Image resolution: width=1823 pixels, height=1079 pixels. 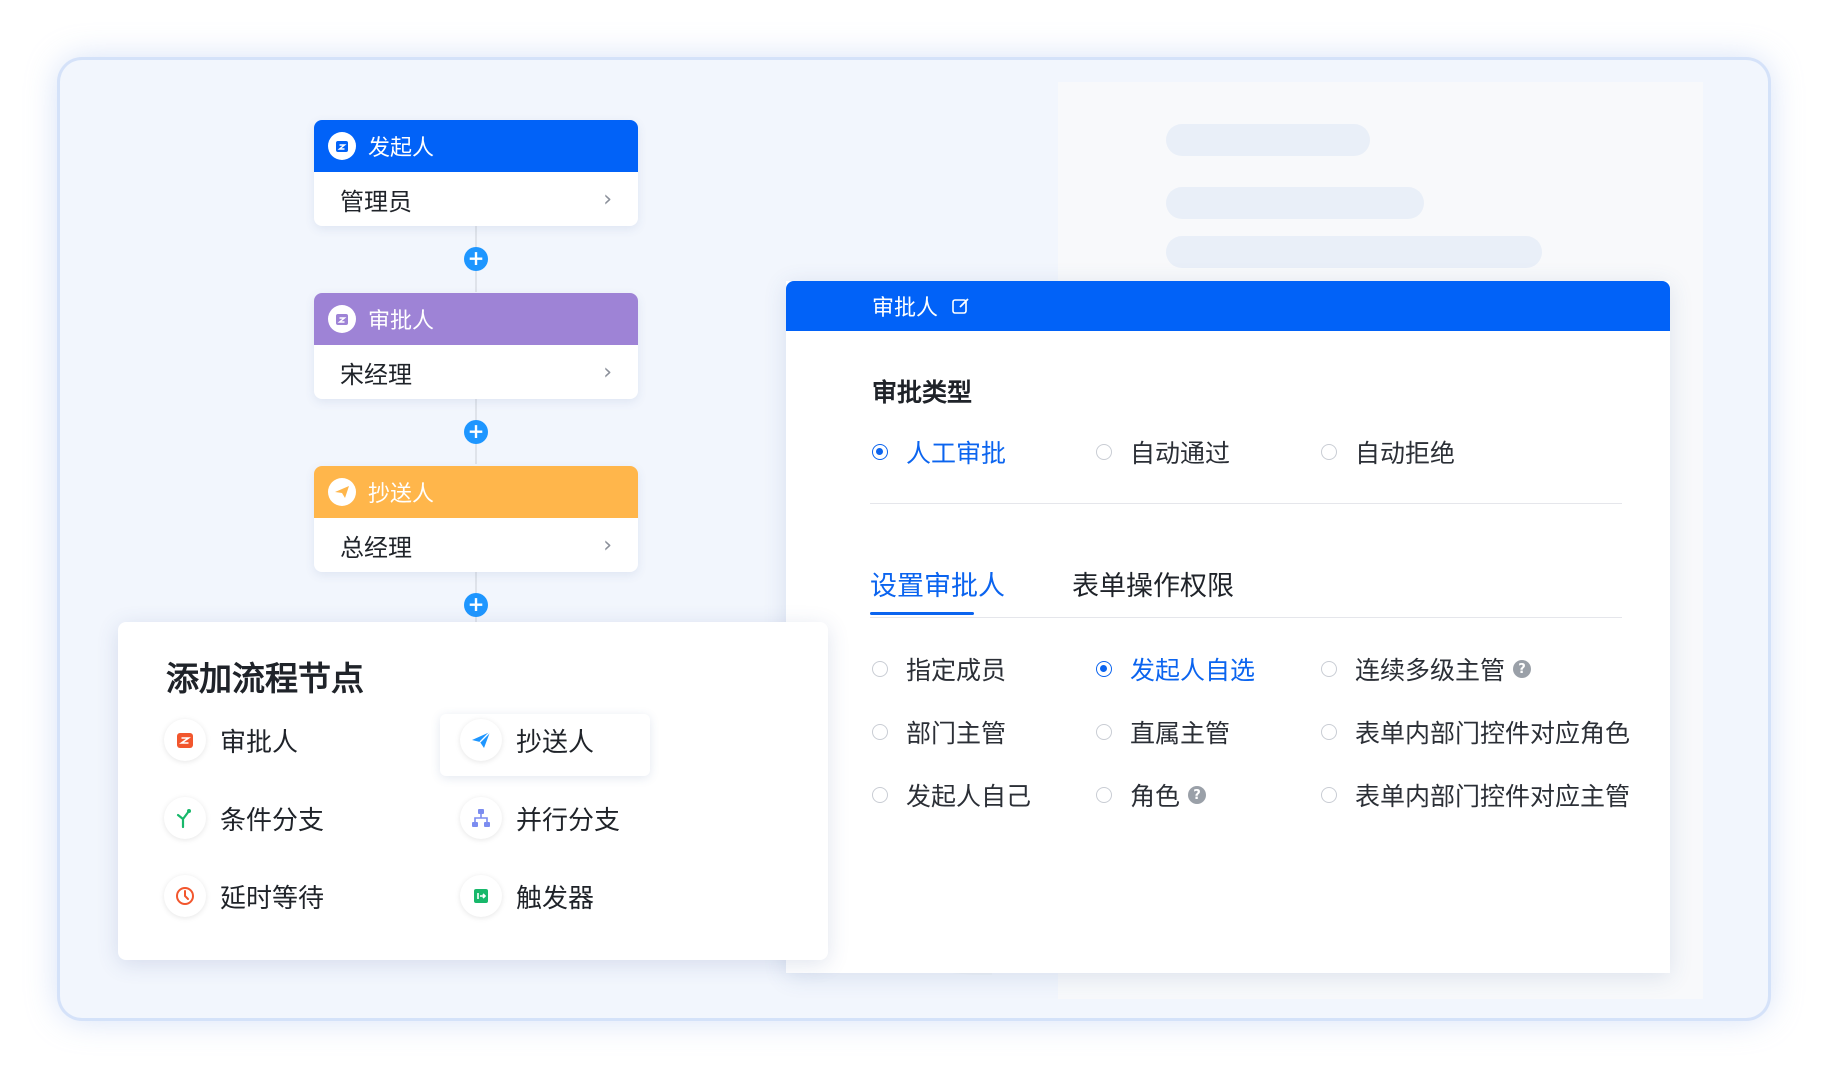 I want to click on node-body: 总经理 ›, so click(x=476, y=545).